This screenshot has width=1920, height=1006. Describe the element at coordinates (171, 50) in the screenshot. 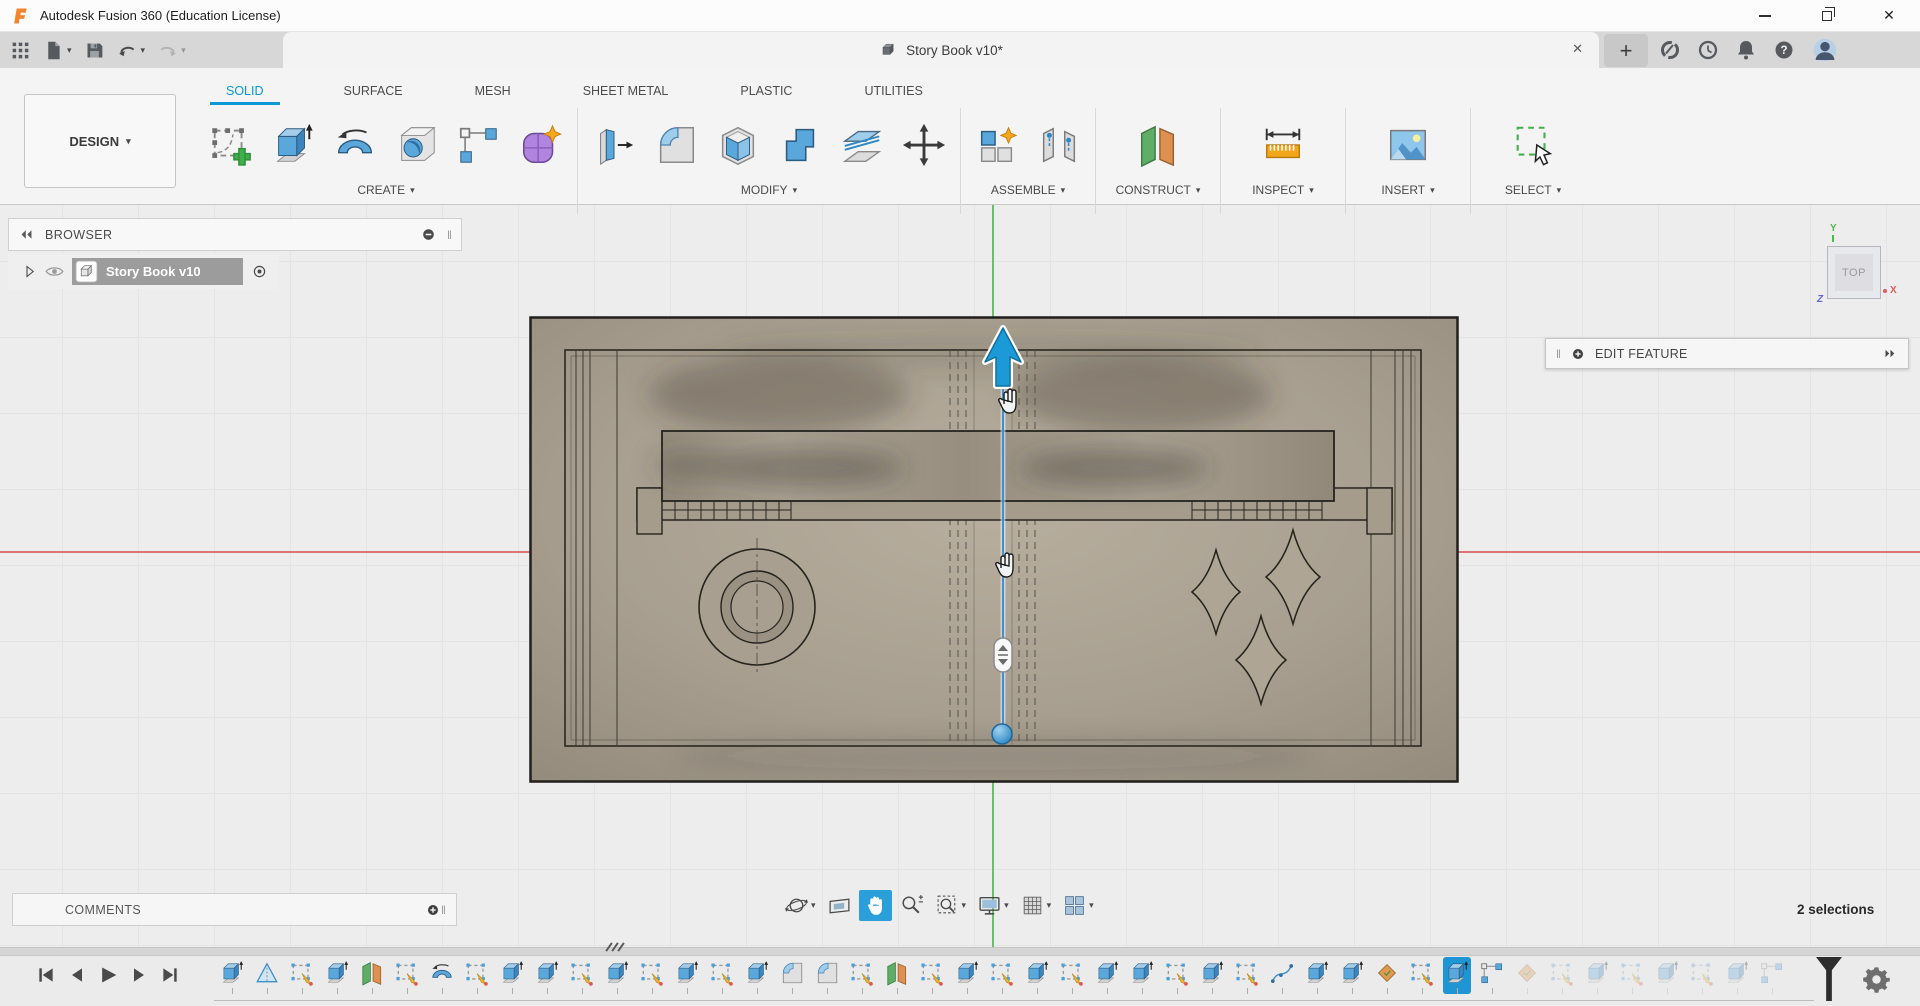

I see `redo-button: ▾` at that location.